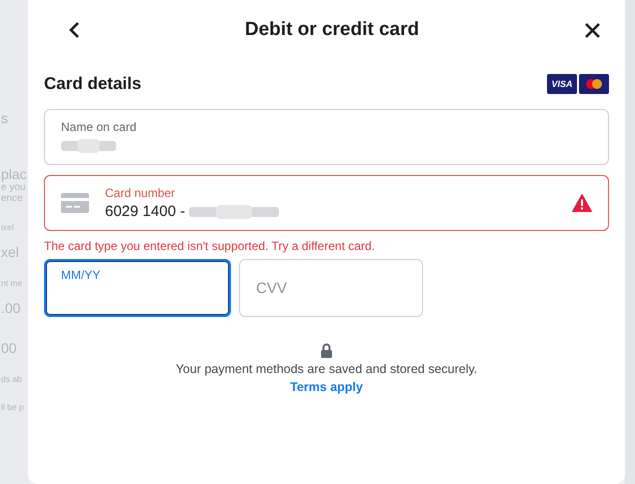 The image size is (635, 484). What do you see at coordinates (99, 127) in the screenshot?
I see `field-label: Name on card` at bounding box center [99, 127].